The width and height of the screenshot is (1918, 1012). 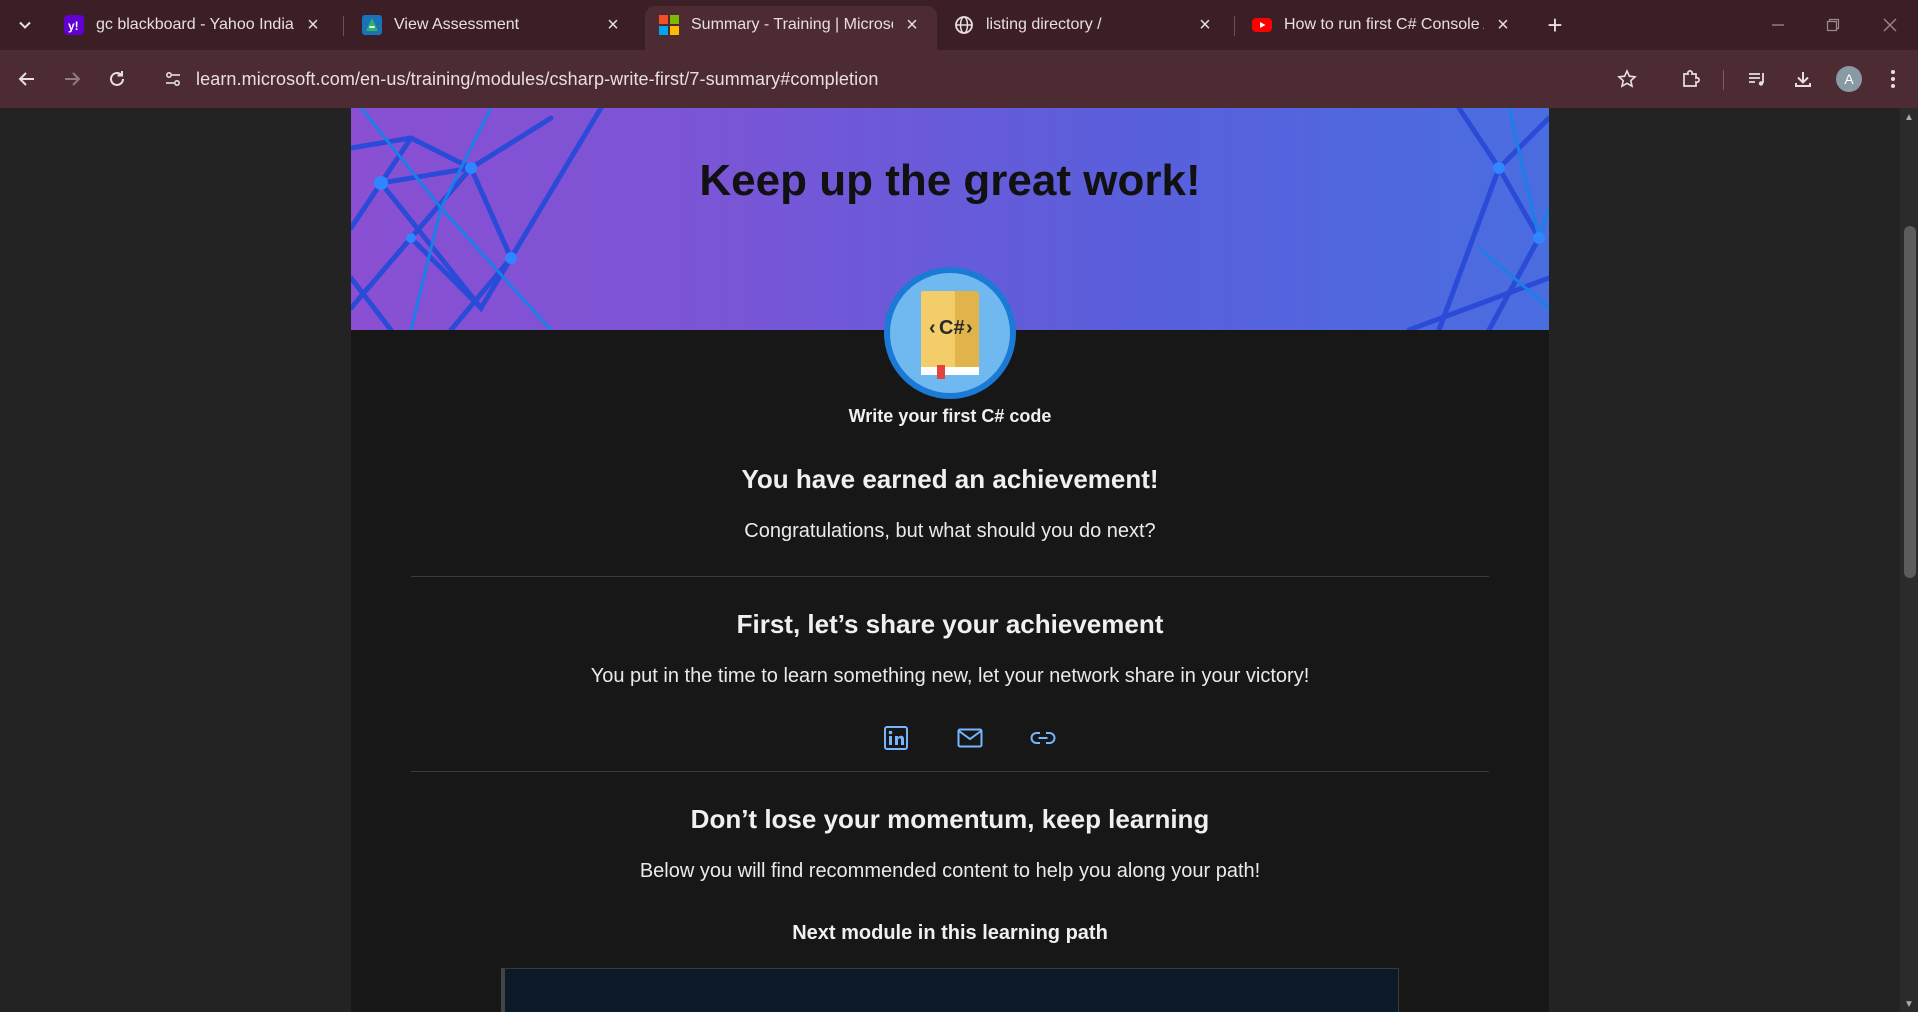 What do you see at coordinates (669, 25) in the screenshot?
I see `microsoft-icon` at bounding box center [669, 25].